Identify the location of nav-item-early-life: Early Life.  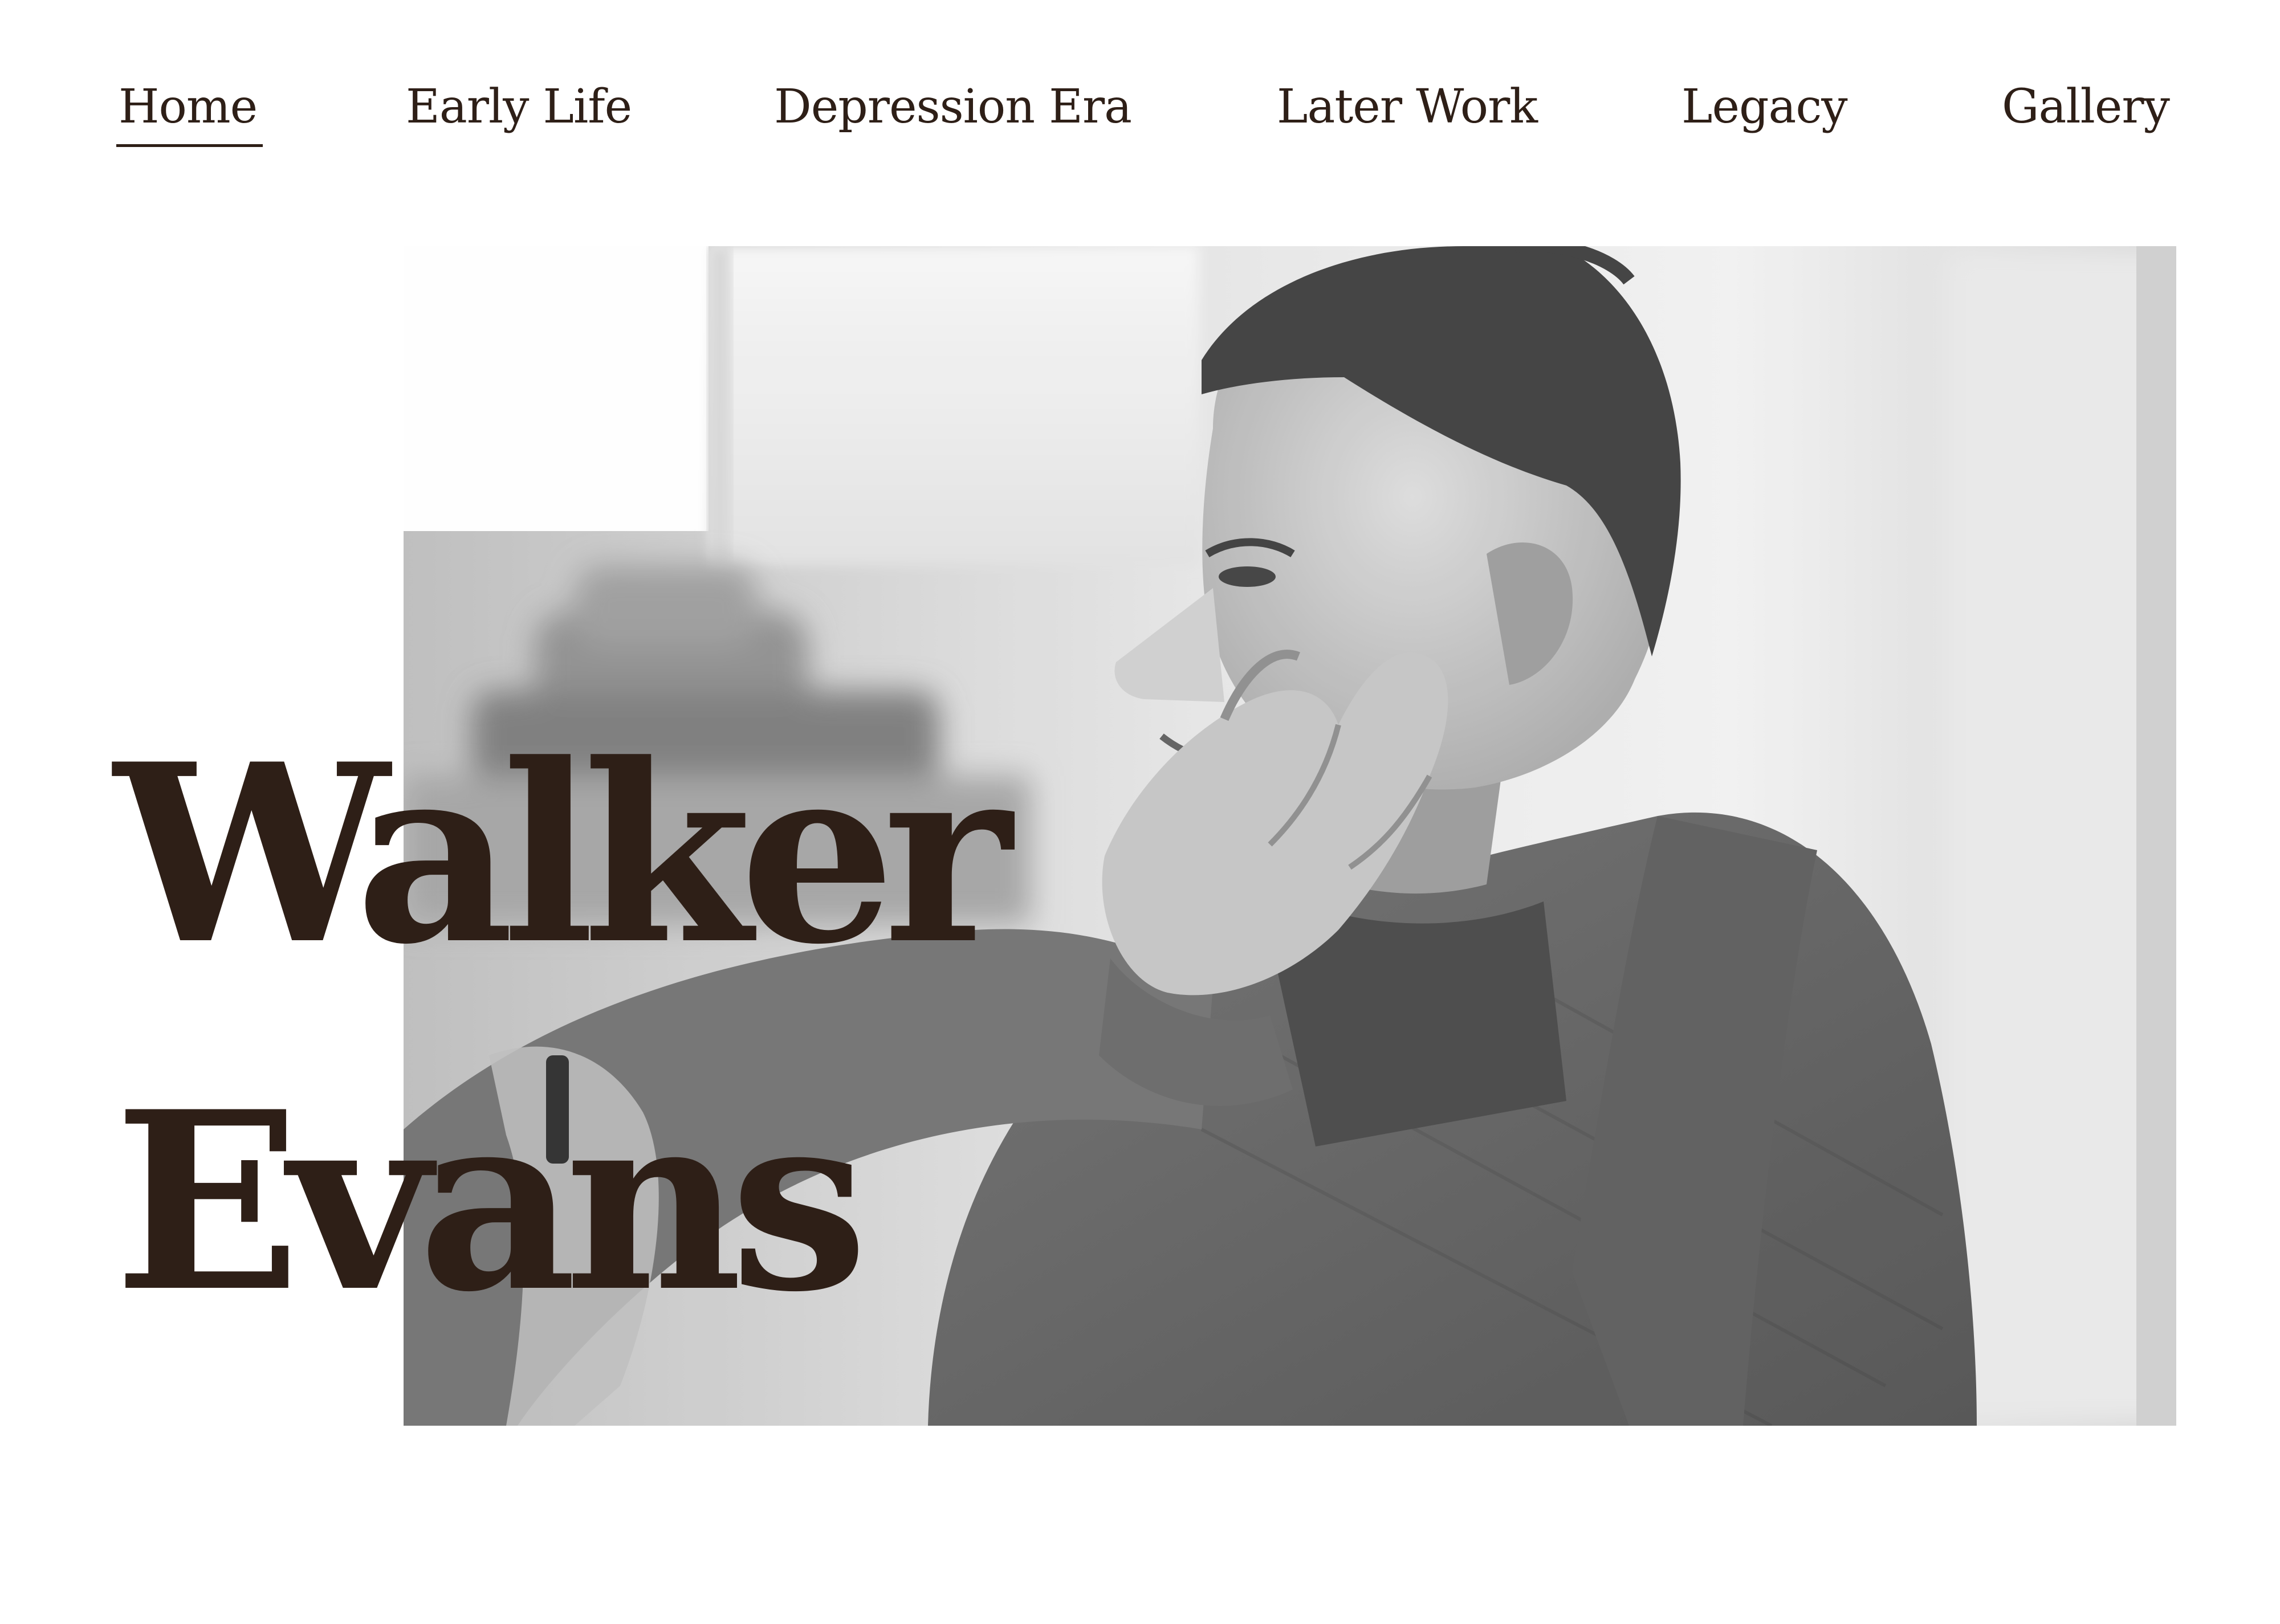
(519, 108).